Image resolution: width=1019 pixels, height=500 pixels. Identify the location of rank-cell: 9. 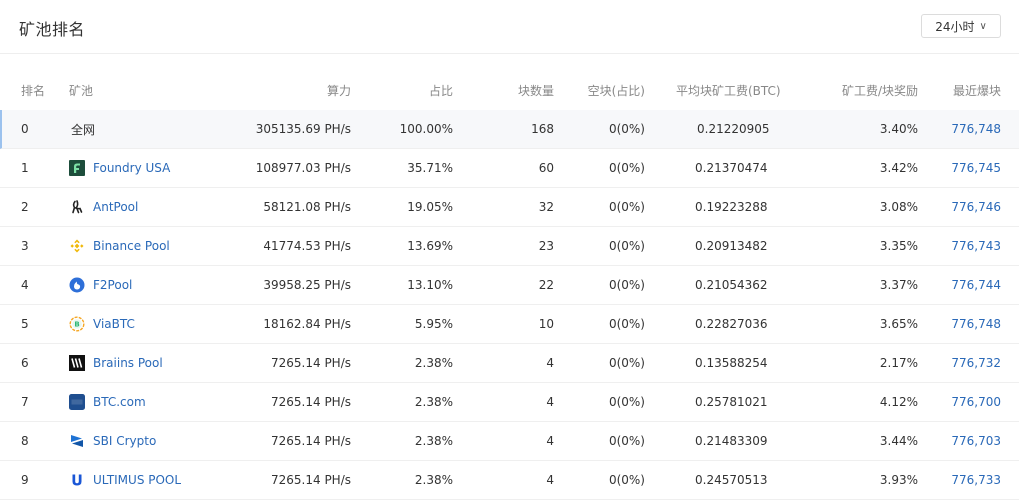
(25, 480).